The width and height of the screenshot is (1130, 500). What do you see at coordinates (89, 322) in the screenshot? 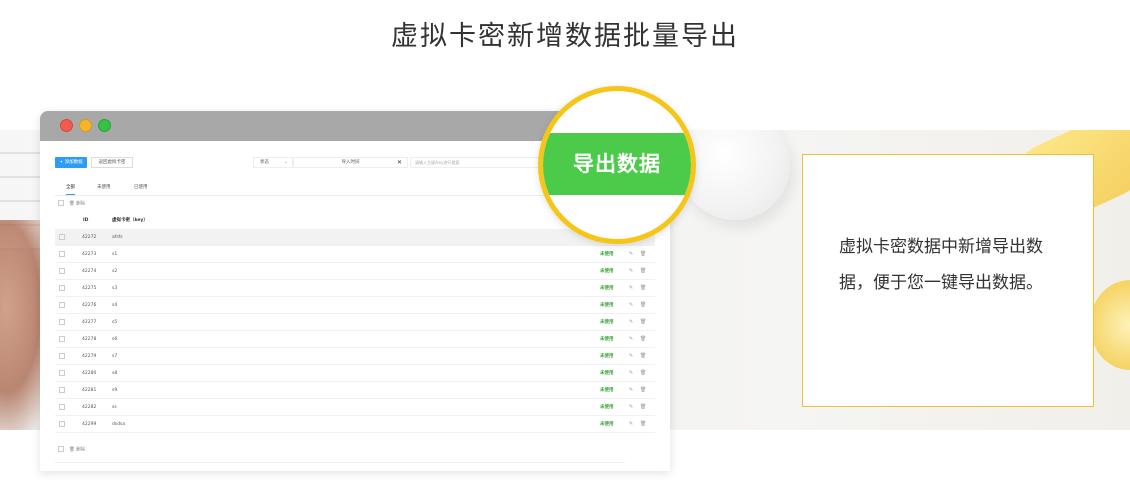
I see `row-id: 42277` at bounding box center [89, 322].